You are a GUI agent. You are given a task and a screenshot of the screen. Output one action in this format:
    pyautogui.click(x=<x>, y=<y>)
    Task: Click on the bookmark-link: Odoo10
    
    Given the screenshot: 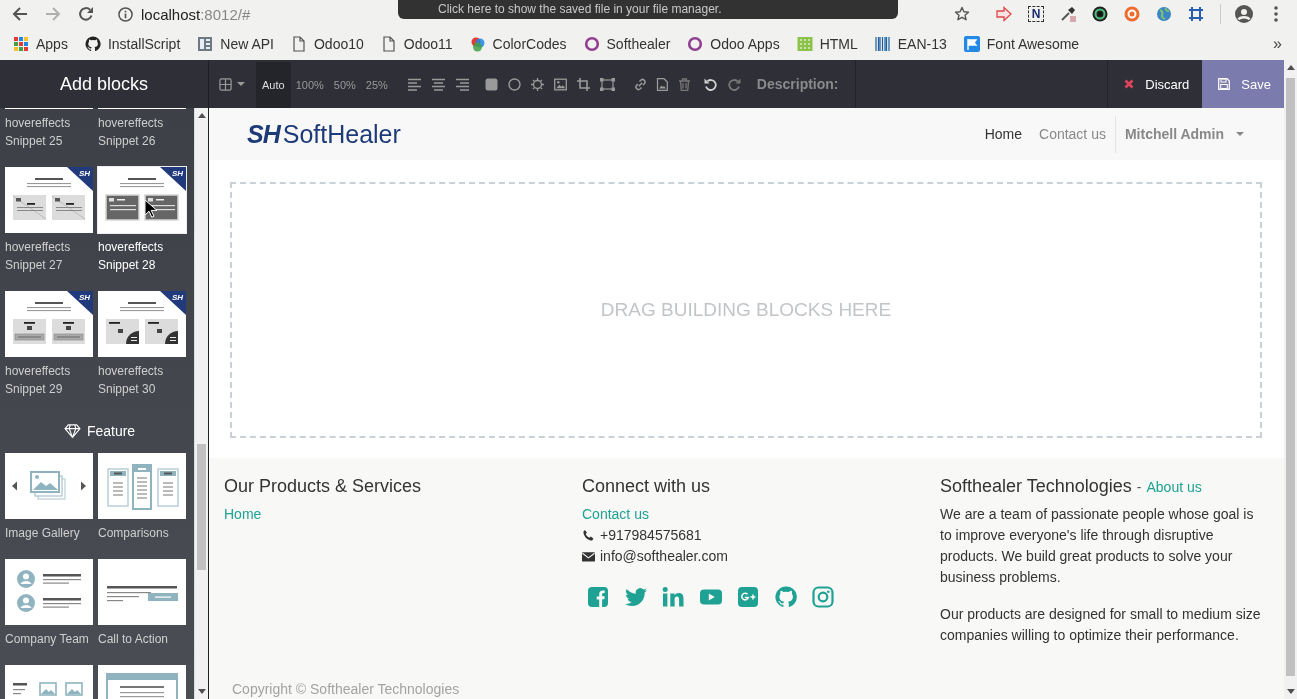 What is the action you would take?
    pyautogui.click(x=327, y=44)
    